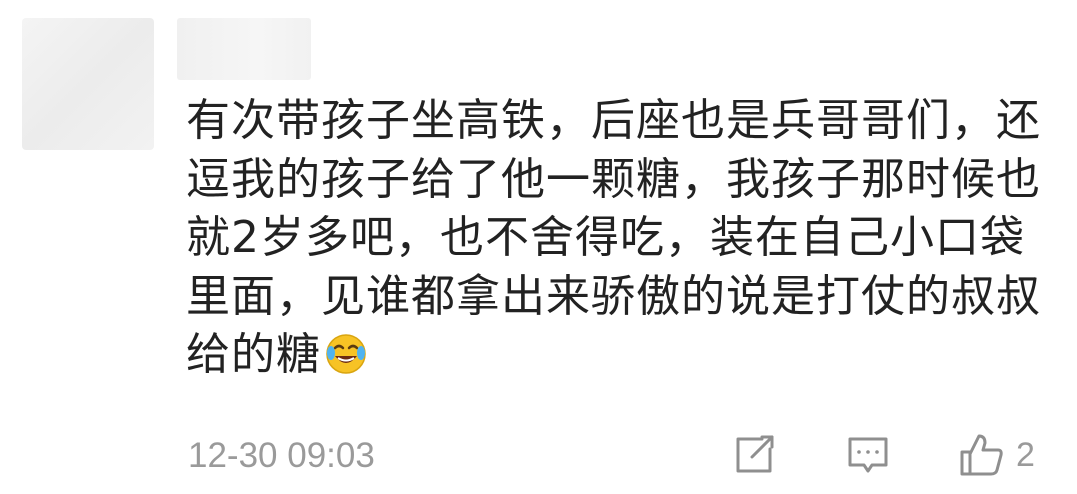 Image resolution: width=1077 pixels, height=494 pixels. What do you see at coordinates (621, 355) in the screenshot?
I see `comment-line-last: 给的糖` at bounding box center [621, 355].